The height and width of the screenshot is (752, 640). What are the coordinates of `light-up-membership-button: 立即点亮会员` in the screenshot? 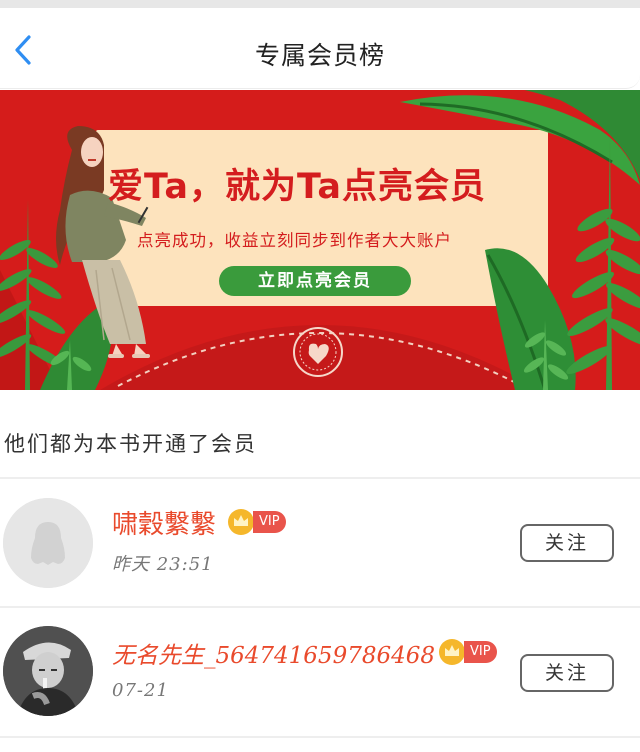 It's located at (315, 281).